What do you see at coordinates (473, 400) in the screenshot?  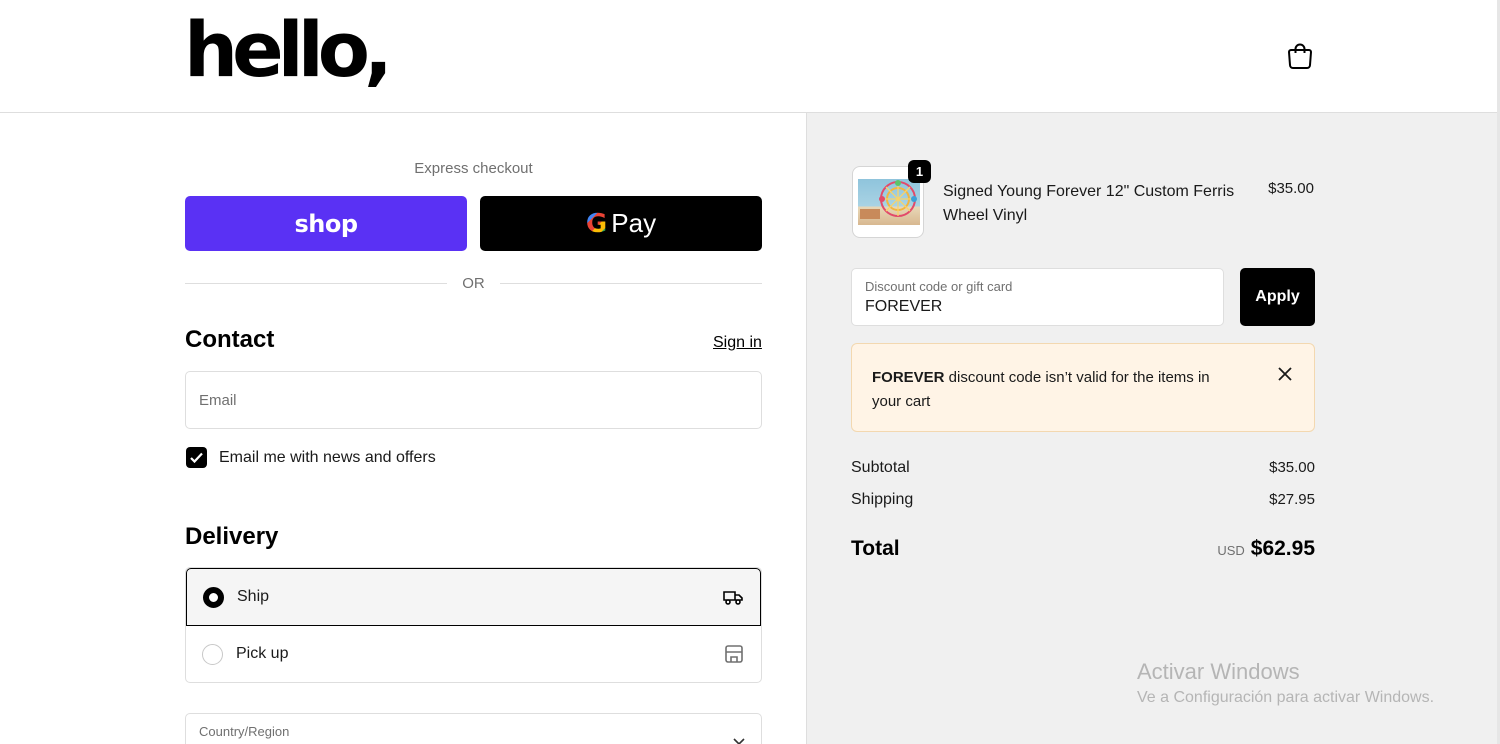 I see `email-field: Email` at bounding box center [473, 400].